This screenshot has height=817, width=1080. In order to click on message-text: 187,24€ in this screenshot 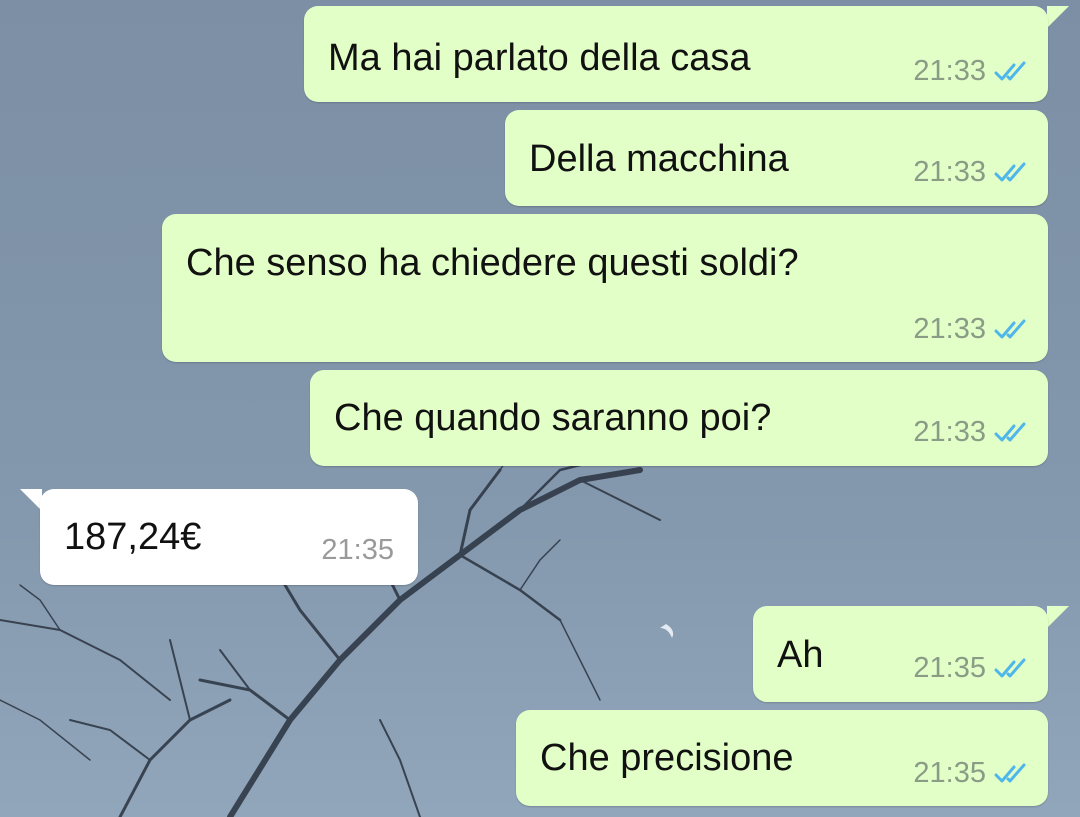, I will do `click(133, 537)`.